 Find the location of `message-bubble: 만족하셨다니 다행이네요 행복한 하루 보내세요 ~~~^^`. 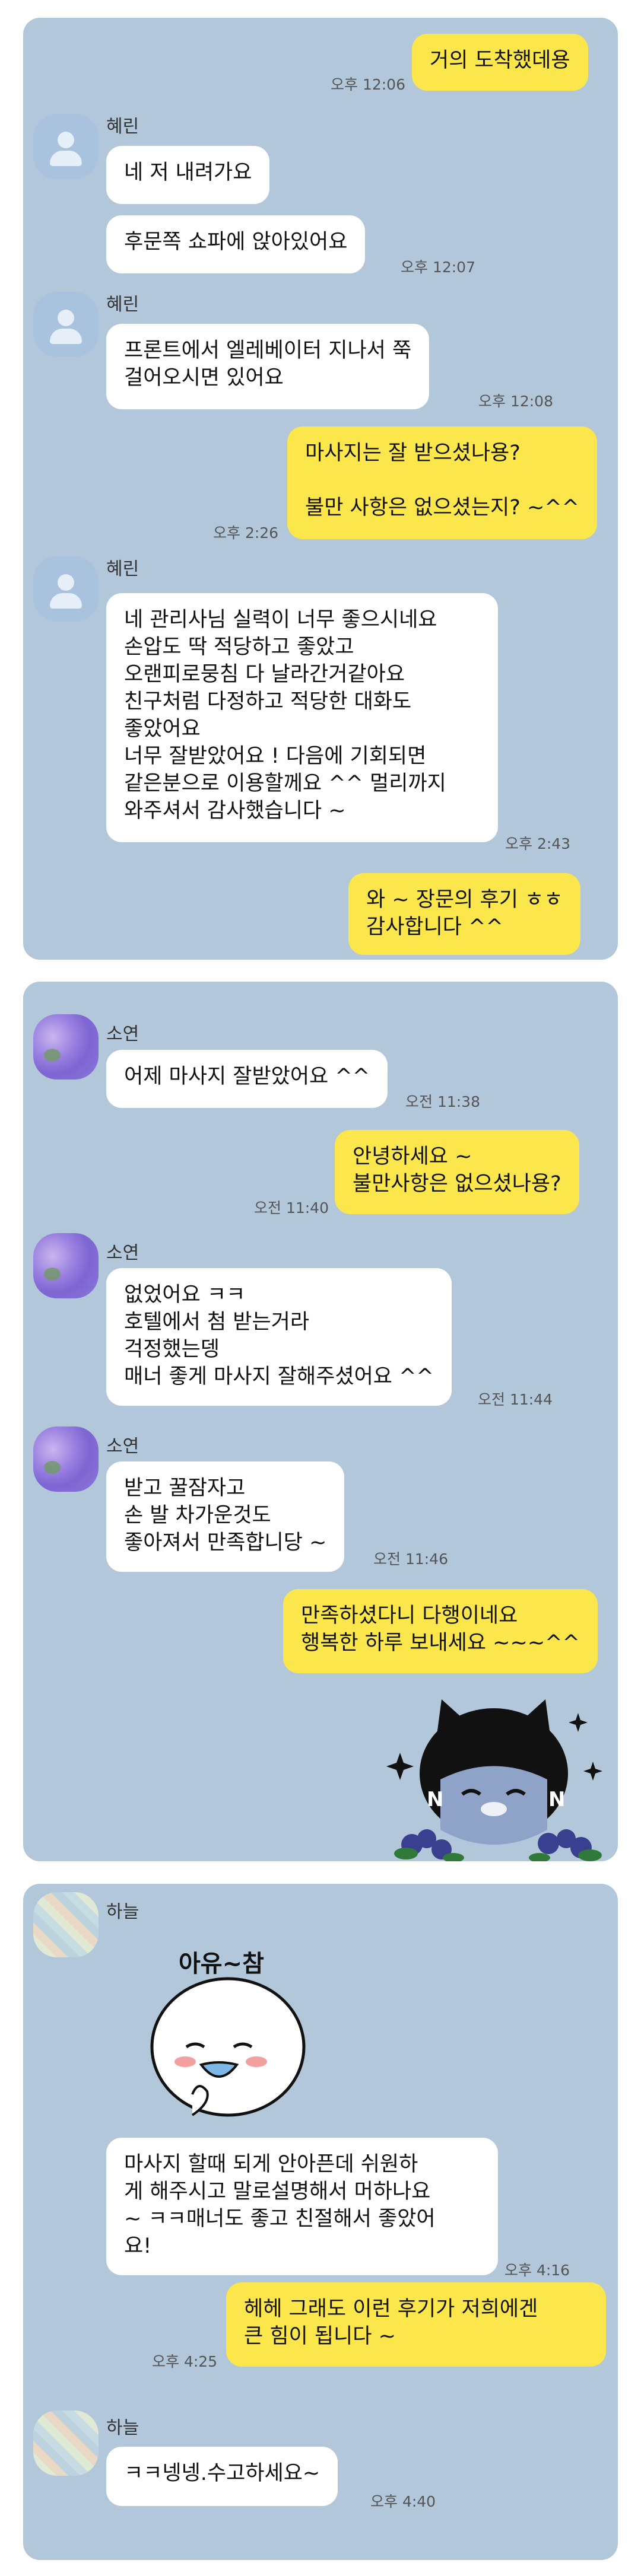

message-bubble: 만족하셨다니 다행이네요 행복한 하루 보내세요 ~~~^^ is located at coordinates (441, 1631).